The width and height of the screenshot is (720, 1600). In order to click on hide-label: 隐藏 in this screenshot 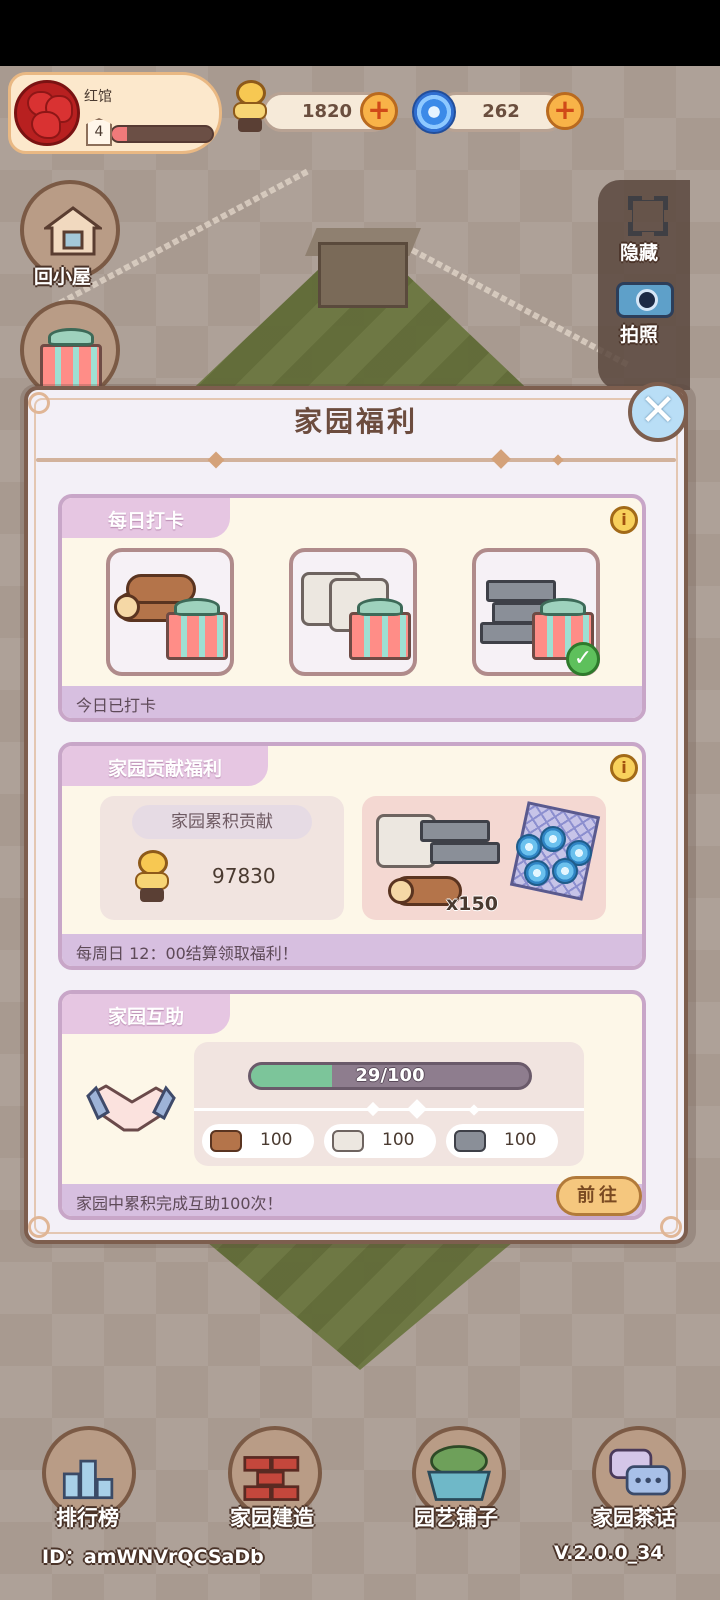, I will do `click(639, 251)`.